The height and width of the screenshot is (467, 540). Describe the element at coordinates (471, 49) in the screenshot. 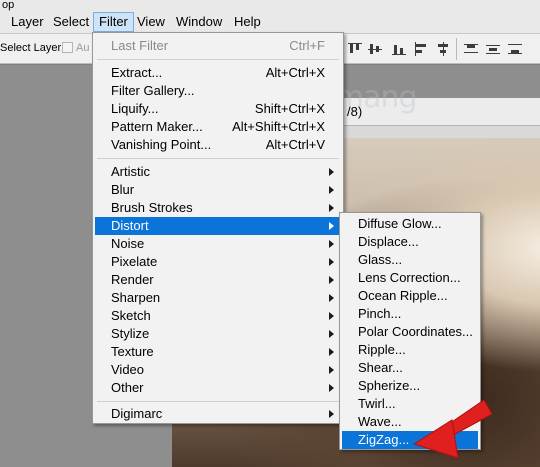

I see `distribute-top-icon` at that location.